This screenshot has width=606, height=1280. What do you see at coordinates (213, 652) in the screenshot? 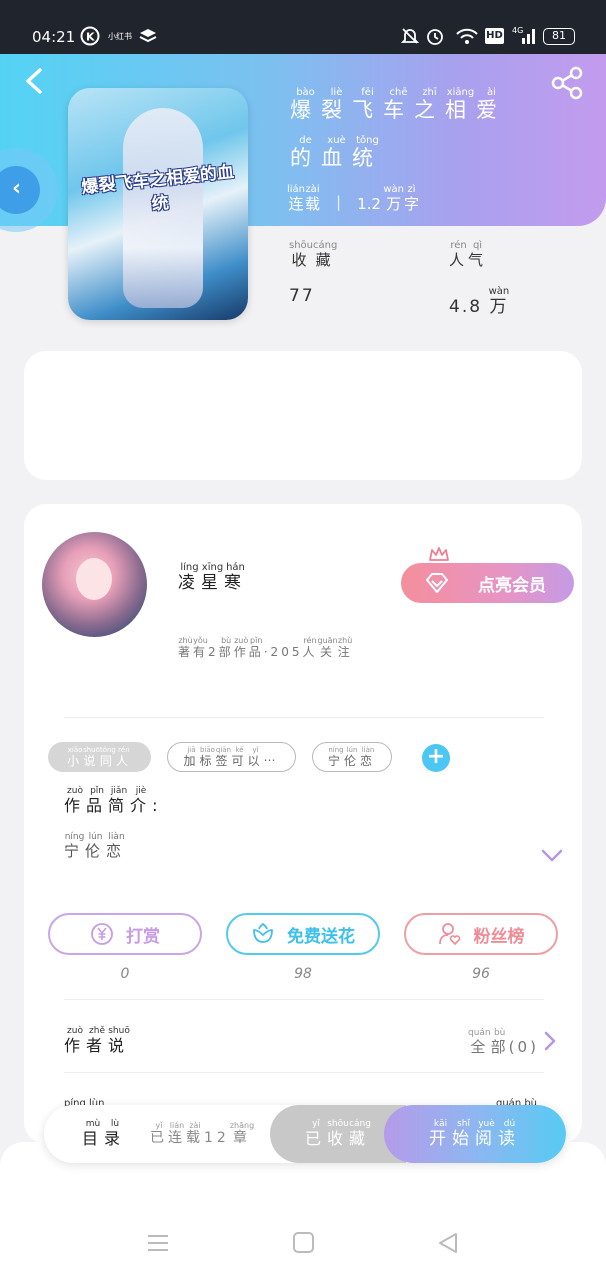
I see `author-sub-char: 2` at bounding box center [213, 652].